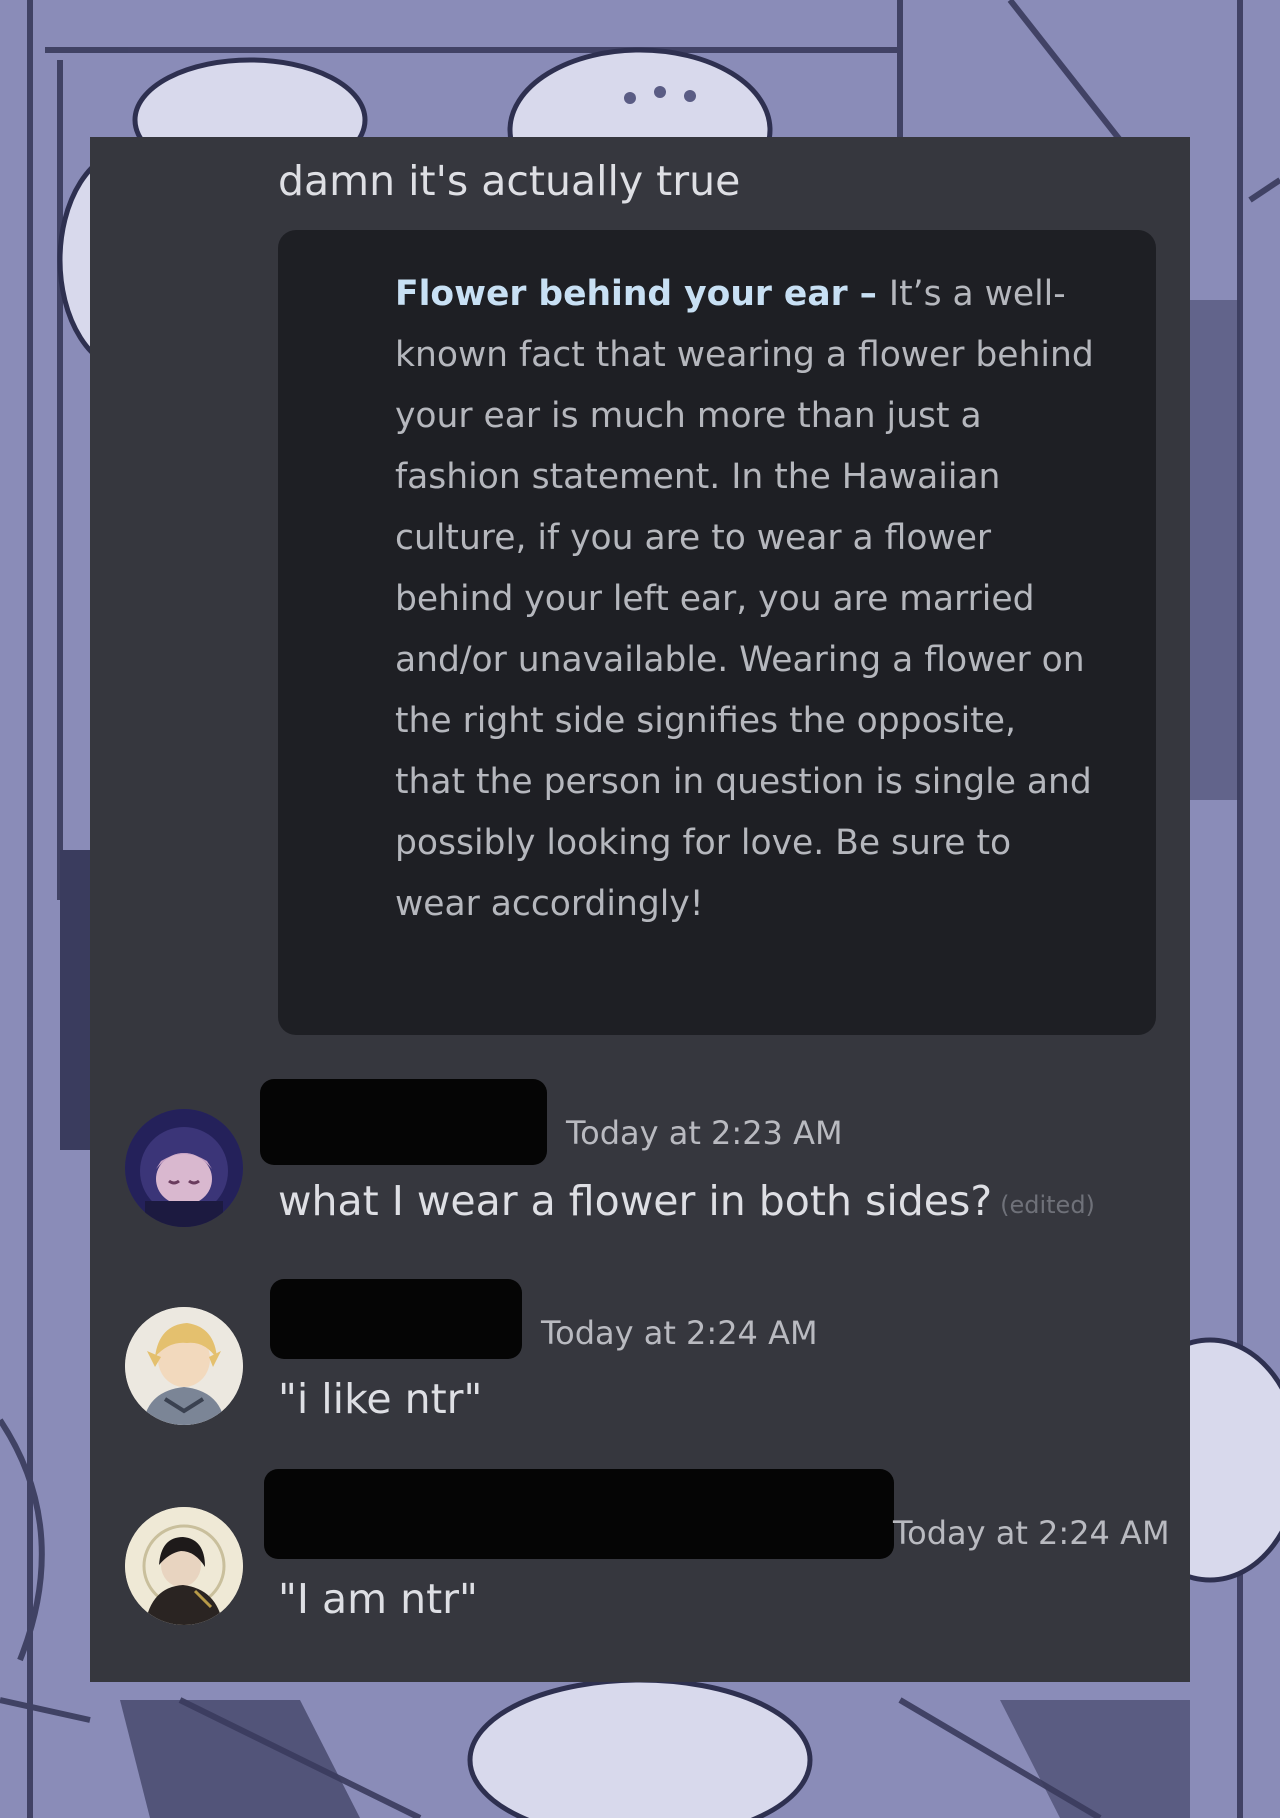 The image size is (1280, 1818). What do you see at coordinates (509, 181) in the screenshot?
I see `message-text: damn it's actually true` at bounding box center [509, 181].